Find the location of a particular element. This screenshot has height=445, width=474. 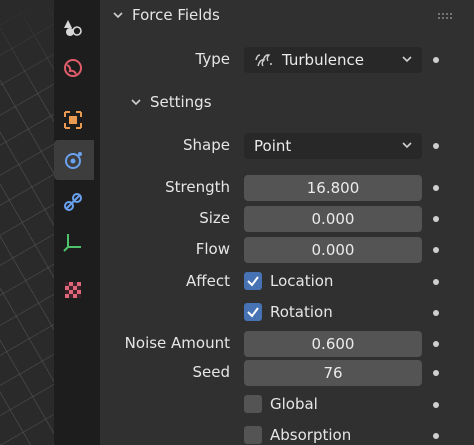

strength-keyframe-dot is located at coordinates (436, 188).